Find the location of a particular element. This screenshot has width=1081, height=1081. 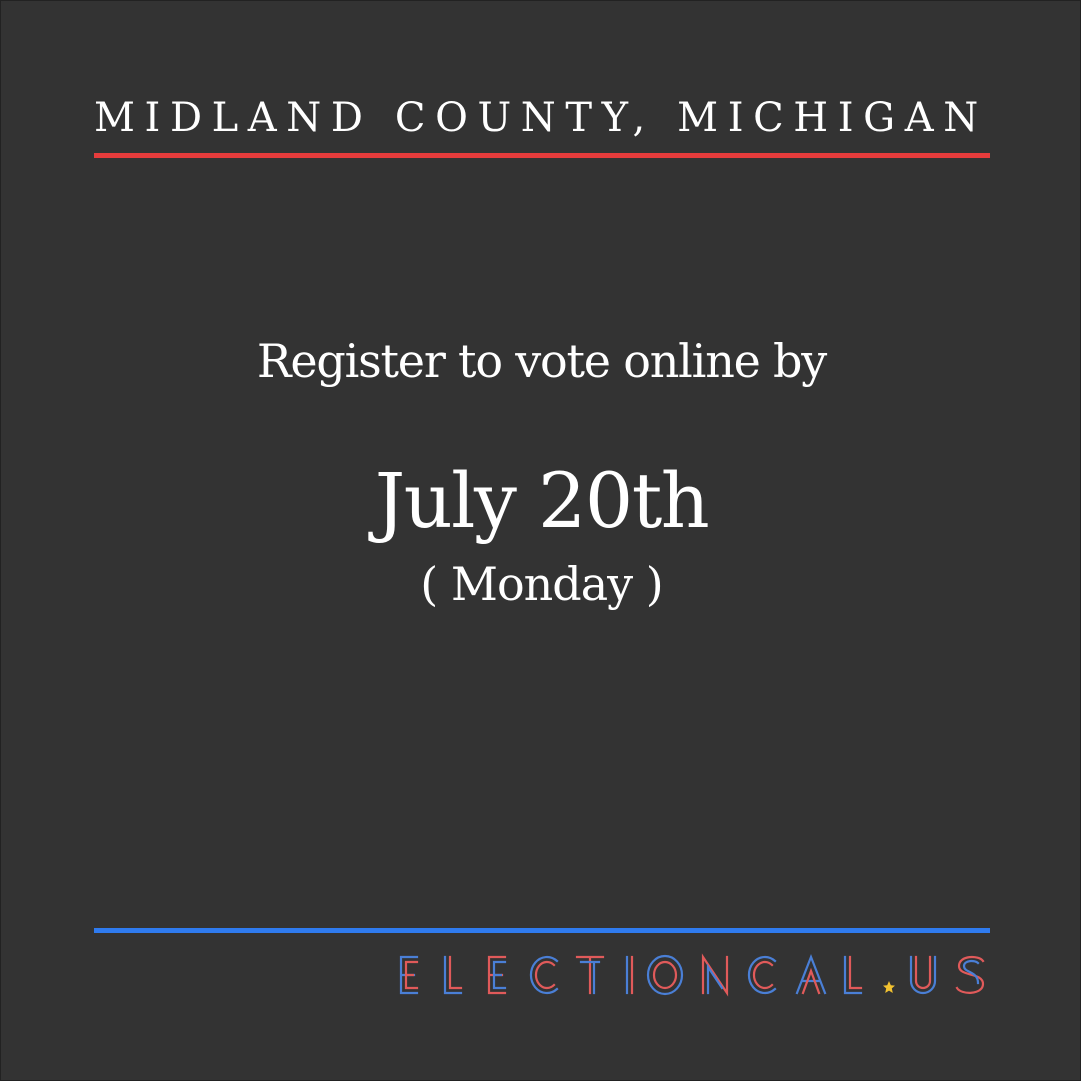

logo-letter-i is located at coordinates (629, 975).